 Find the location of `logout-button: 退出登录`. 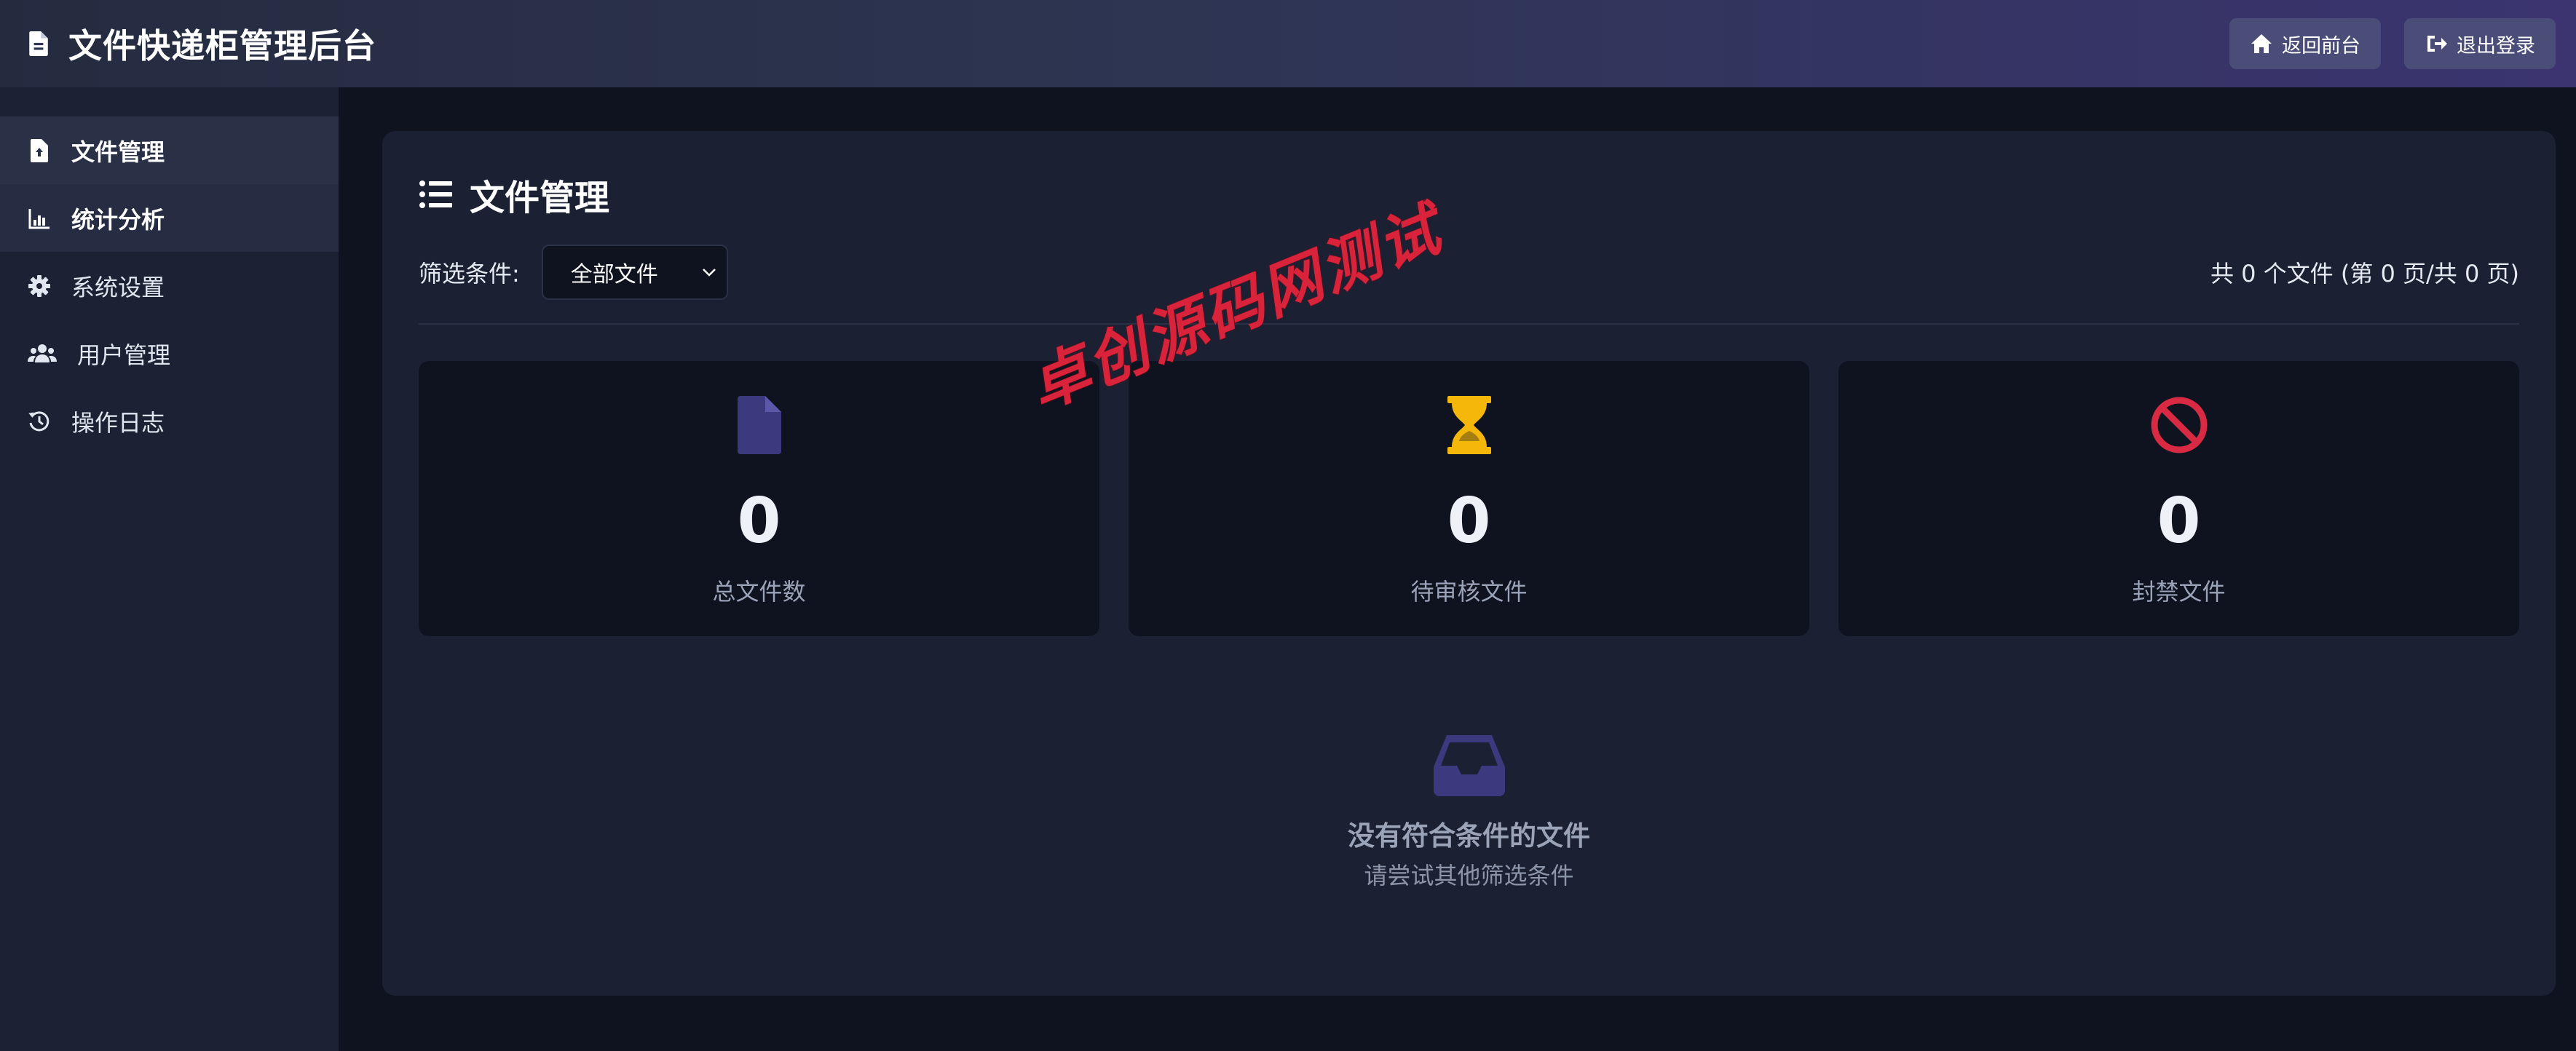

logout-button: 退出登录 is located at coordinates (2480, 43).